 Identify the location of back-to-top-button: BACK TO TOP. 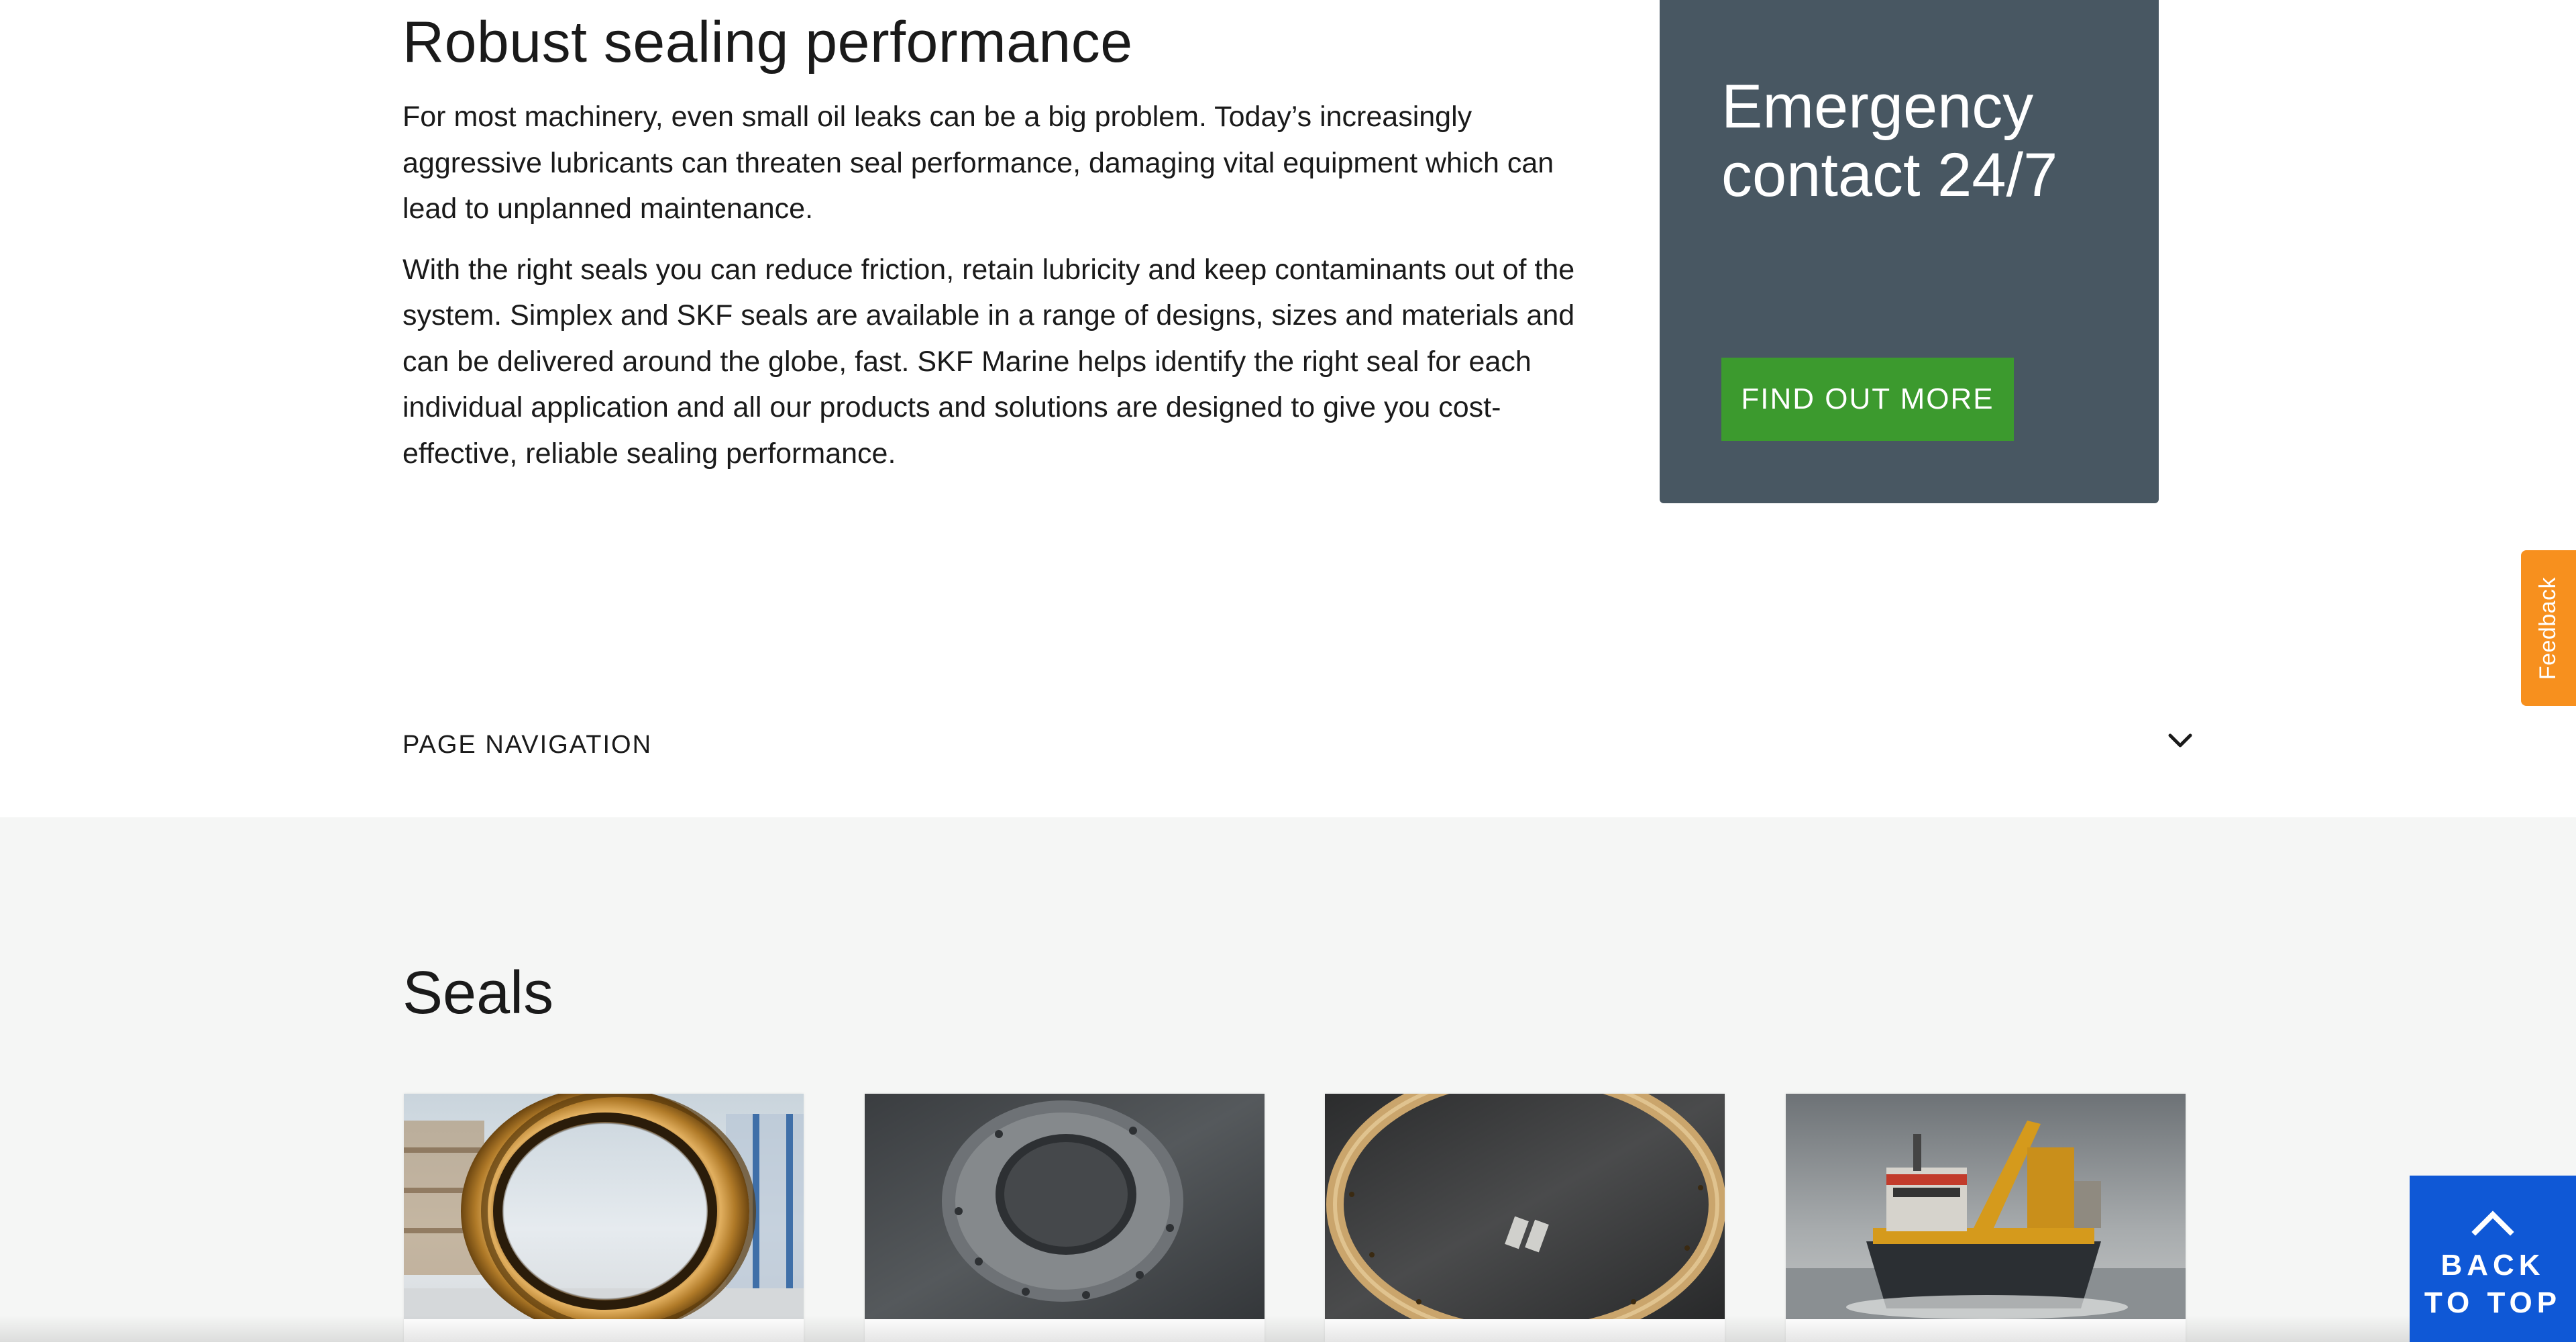
(2493, 1259).